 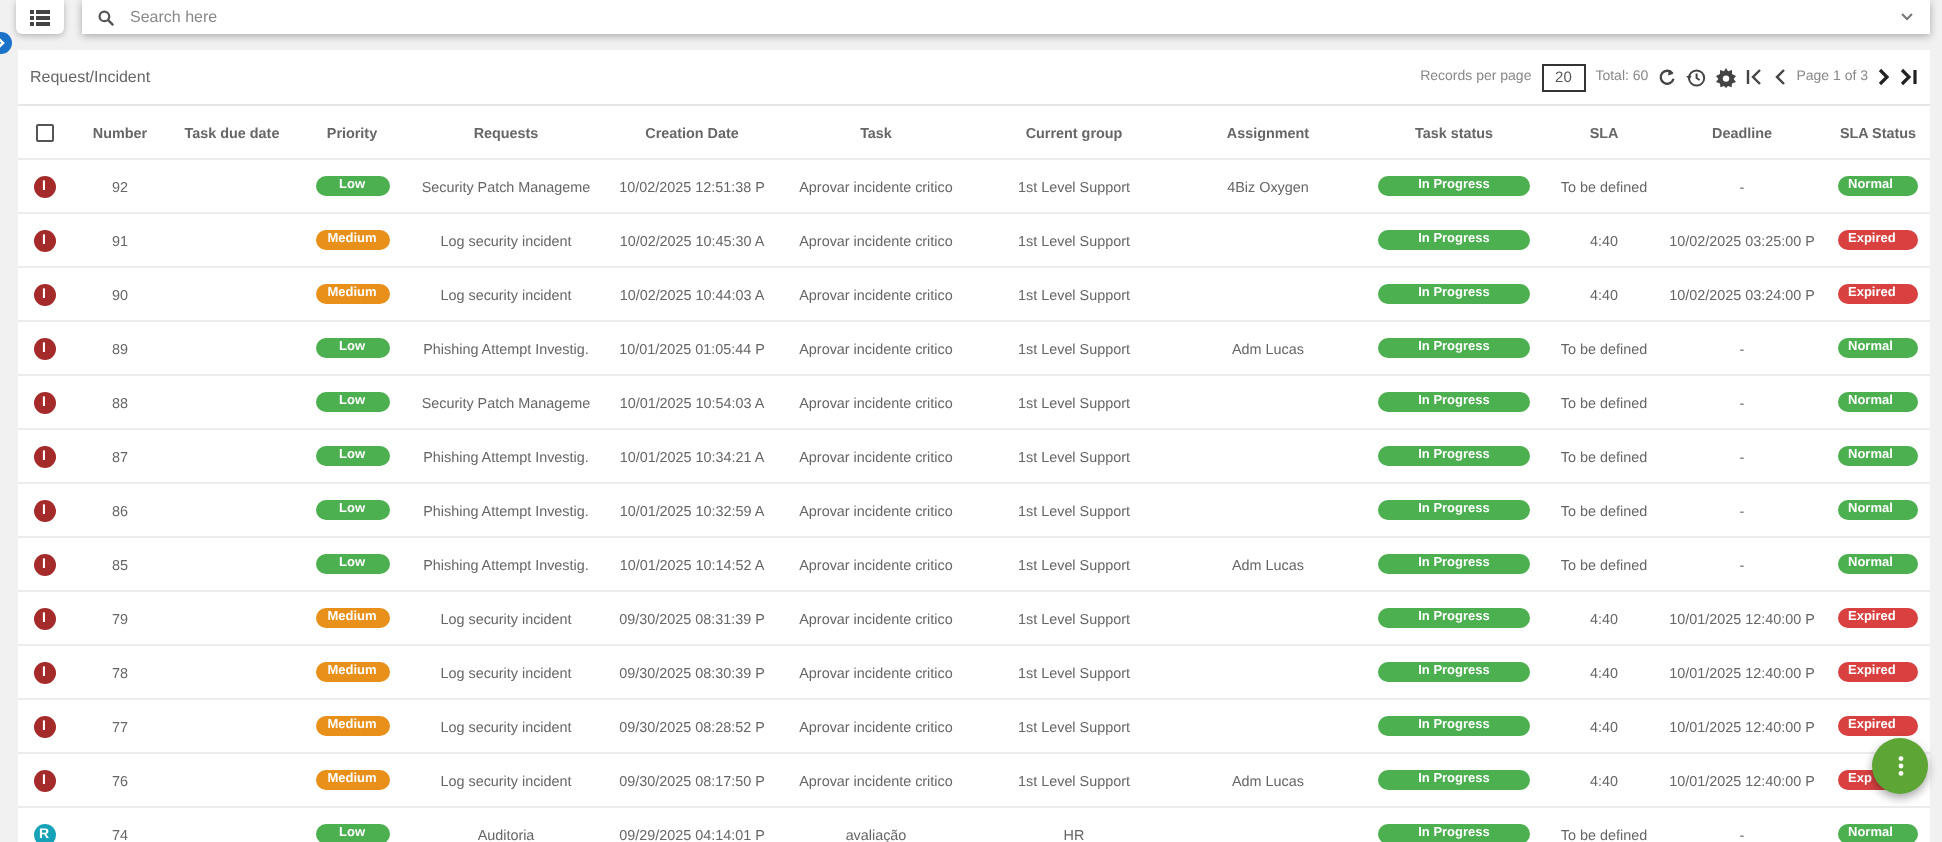 What do you see at coordinates (1726, 77) in the screenshot?
I see `settings-button` at bounding box center [1726, 77].